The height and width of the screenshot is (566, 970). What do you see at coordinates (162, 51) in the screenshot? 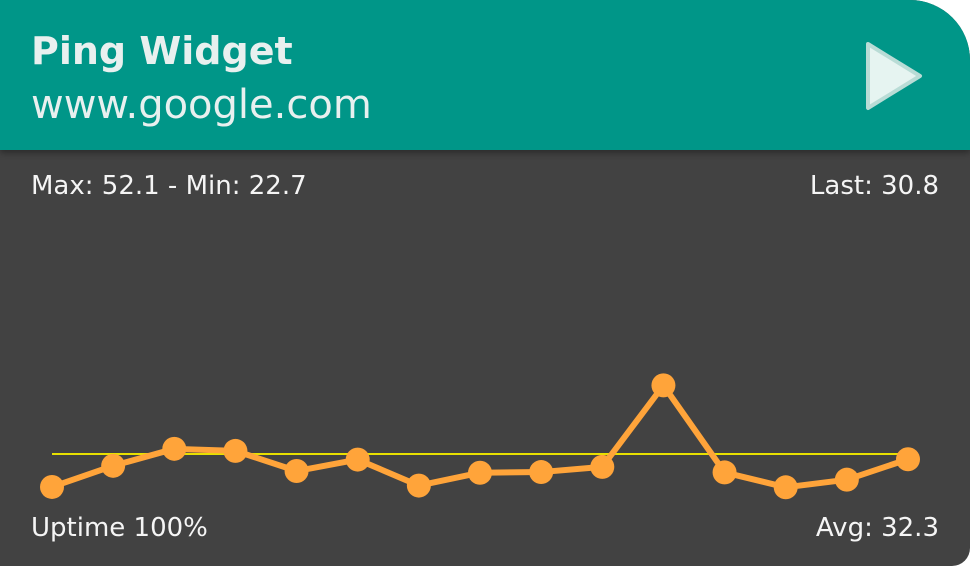
I see `widget-title: Ping Widget` at bounding box center [162, 51].